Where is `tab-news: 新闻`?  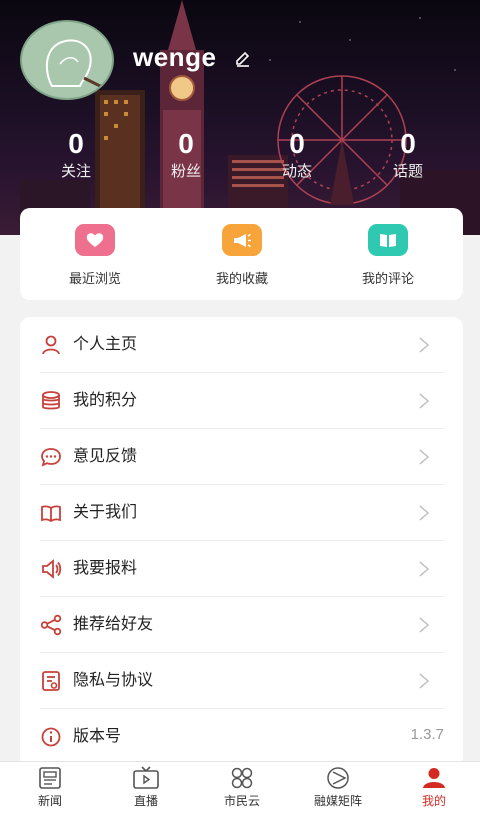
tab-news: 新闻 is located at coordinates (50, 787).